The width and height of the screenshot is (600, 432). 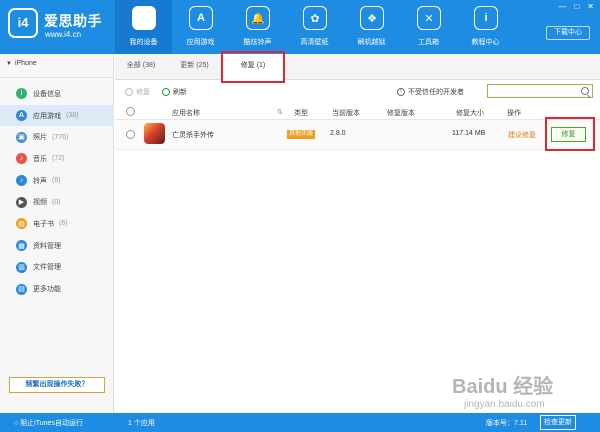 What do you see at coordinates (47, 268) in the screenshot?
I see `sidebar-item-label: 文件管理` at bounding box center [47, 268].